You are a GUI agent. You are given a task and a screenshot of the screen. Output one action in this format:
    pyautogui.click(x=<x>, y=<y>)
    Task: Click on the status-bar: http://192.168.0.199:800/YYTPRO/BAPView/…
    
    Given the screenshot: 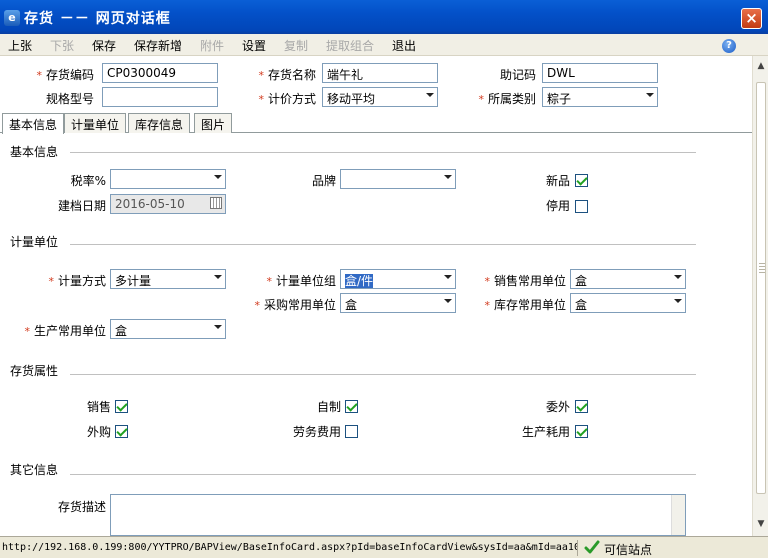 What is the action you would take?
    pyautogui.click(x=384, y=547)
    